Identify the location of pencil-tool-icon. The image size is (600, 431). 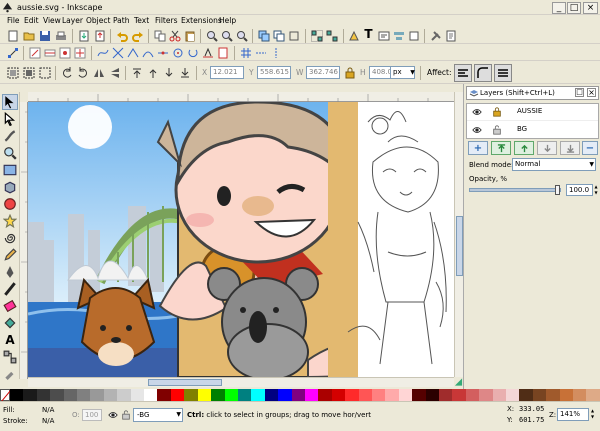
(10, 255).